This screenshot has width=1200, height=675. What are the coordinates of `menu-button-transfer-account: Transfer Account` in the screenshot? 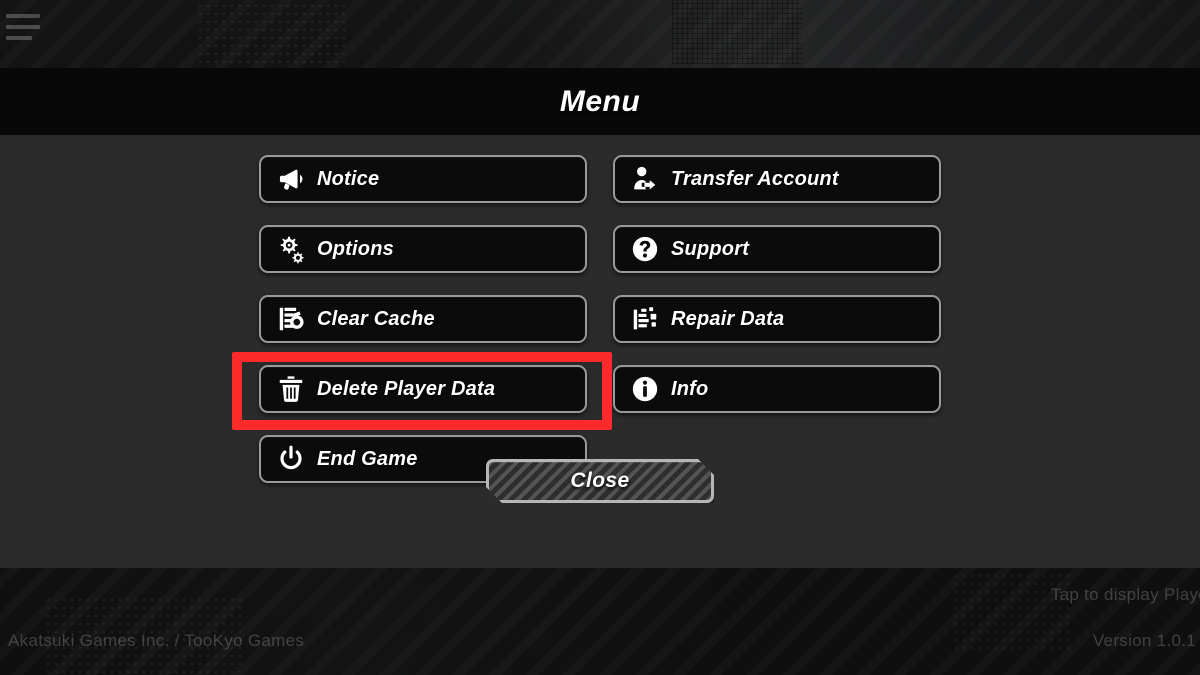 It's located at (777, 179).